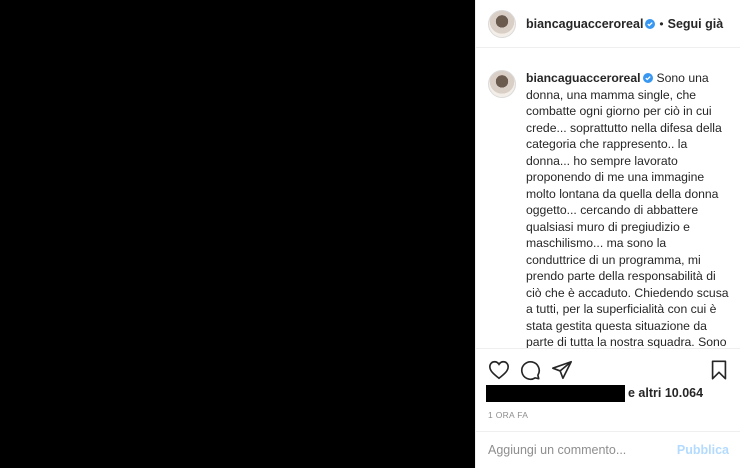 The height and width of the screenshot is (468, 740). I want to click on action-bar, so click(608, 368).